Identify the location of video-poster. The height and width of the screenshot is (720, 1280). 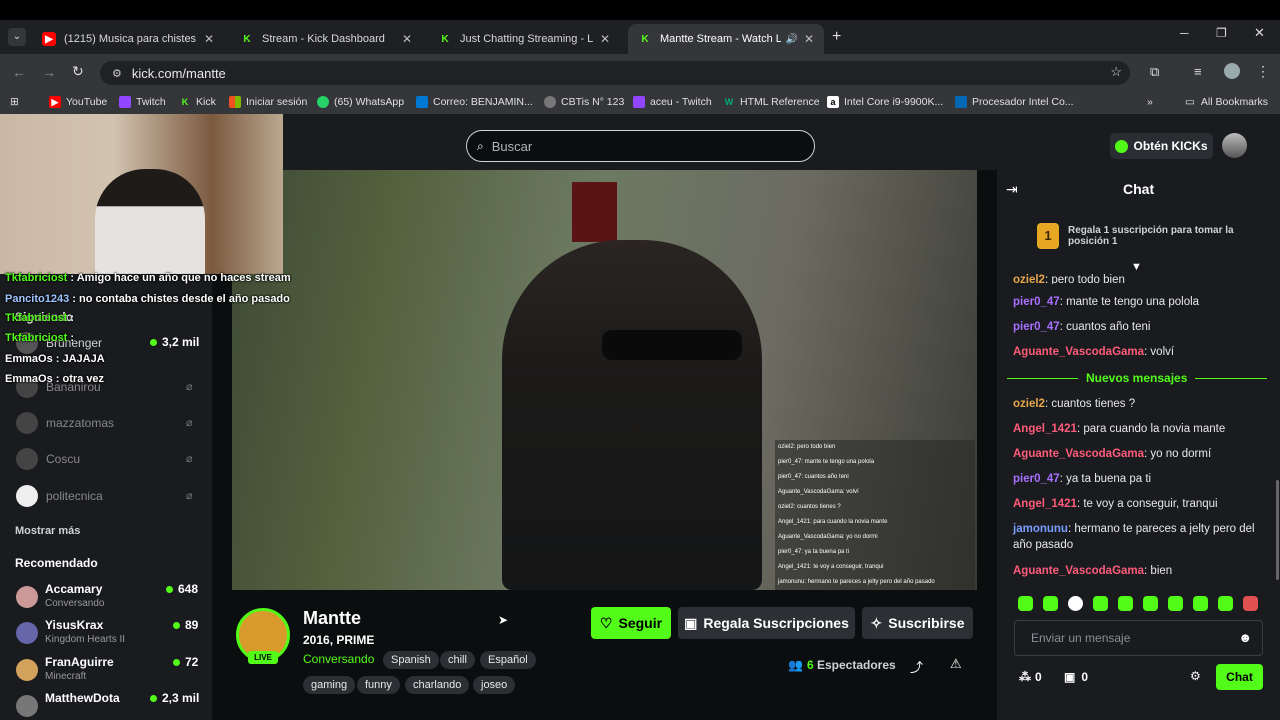
(594, 212).